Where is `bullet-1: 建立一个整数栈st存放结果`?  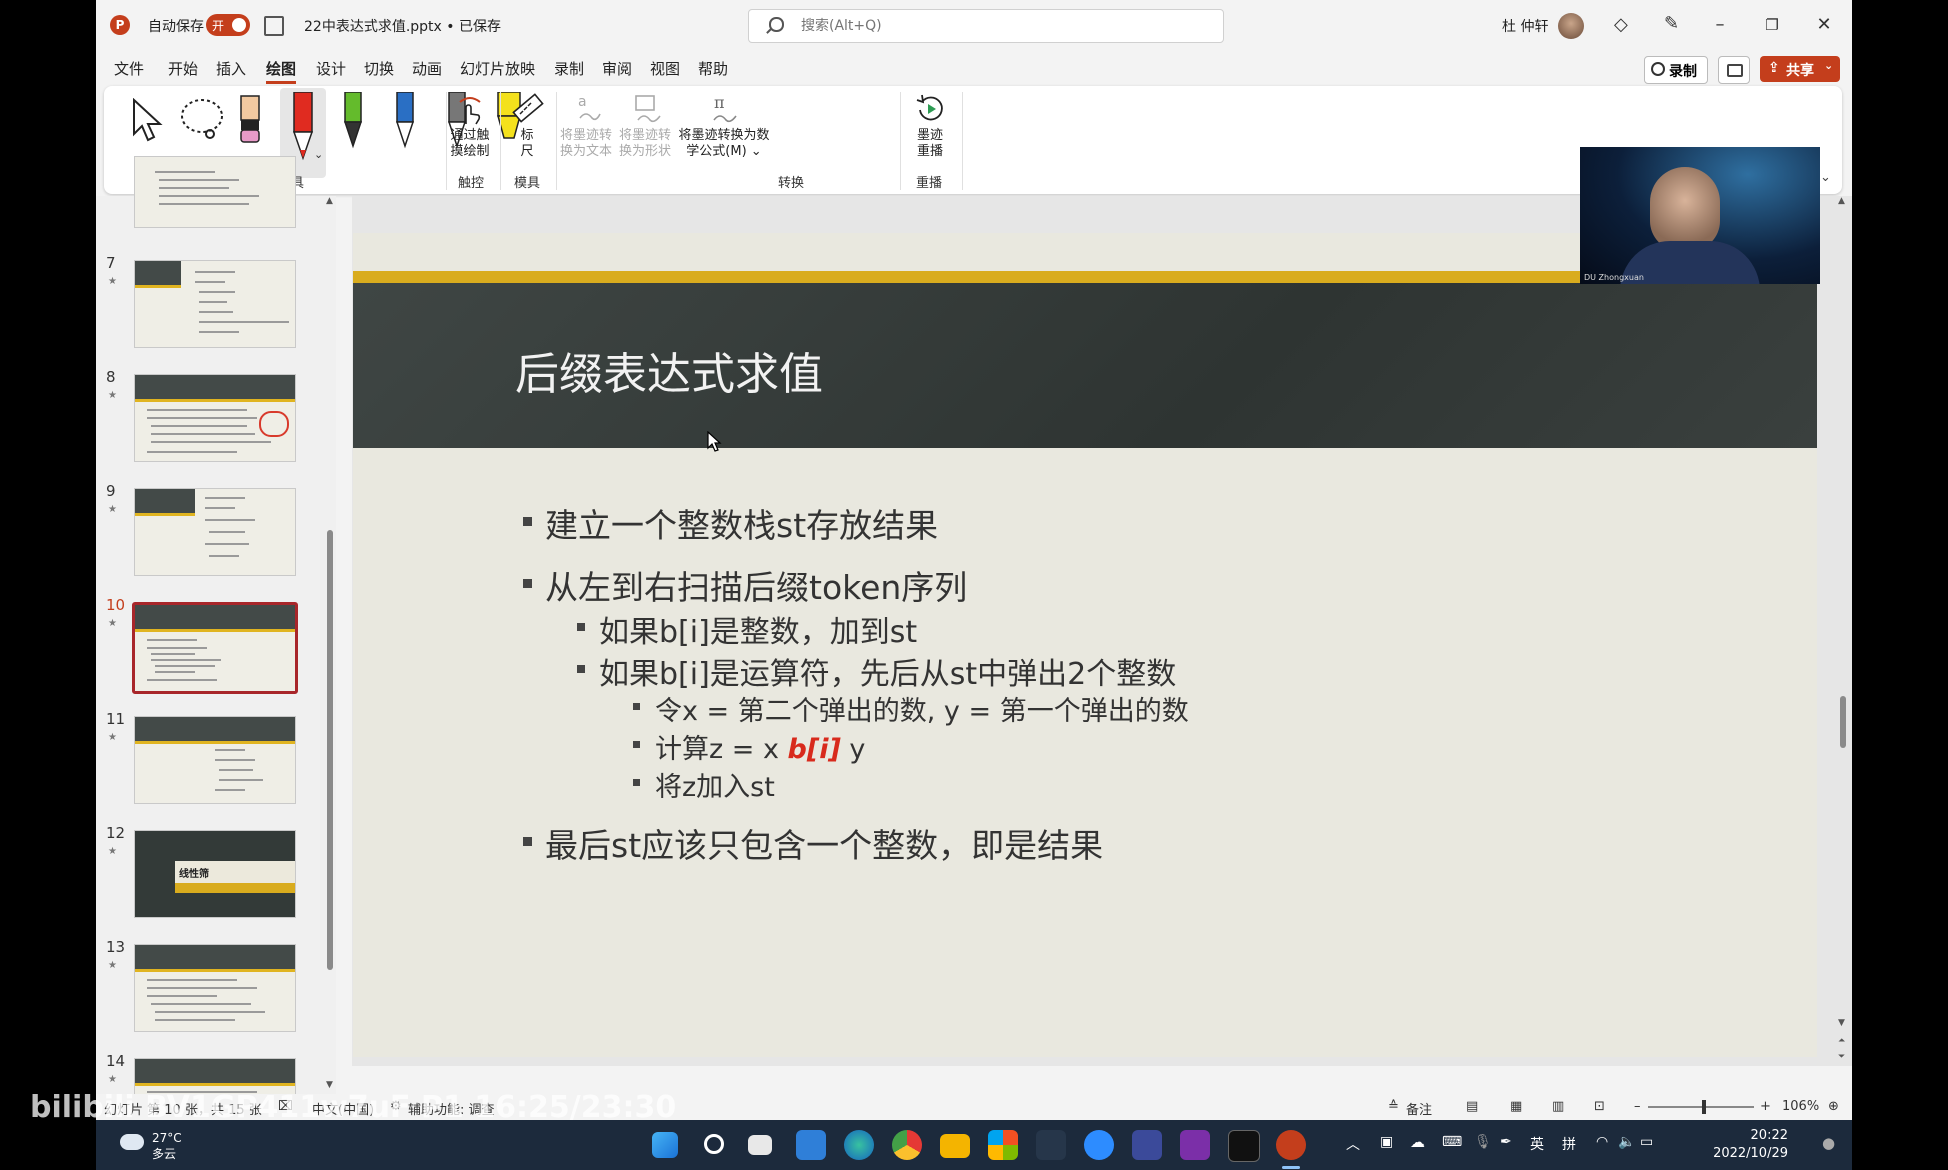
bullet-1: 建立一个整数栈st存放结果 is located at coordinates (730, 523).